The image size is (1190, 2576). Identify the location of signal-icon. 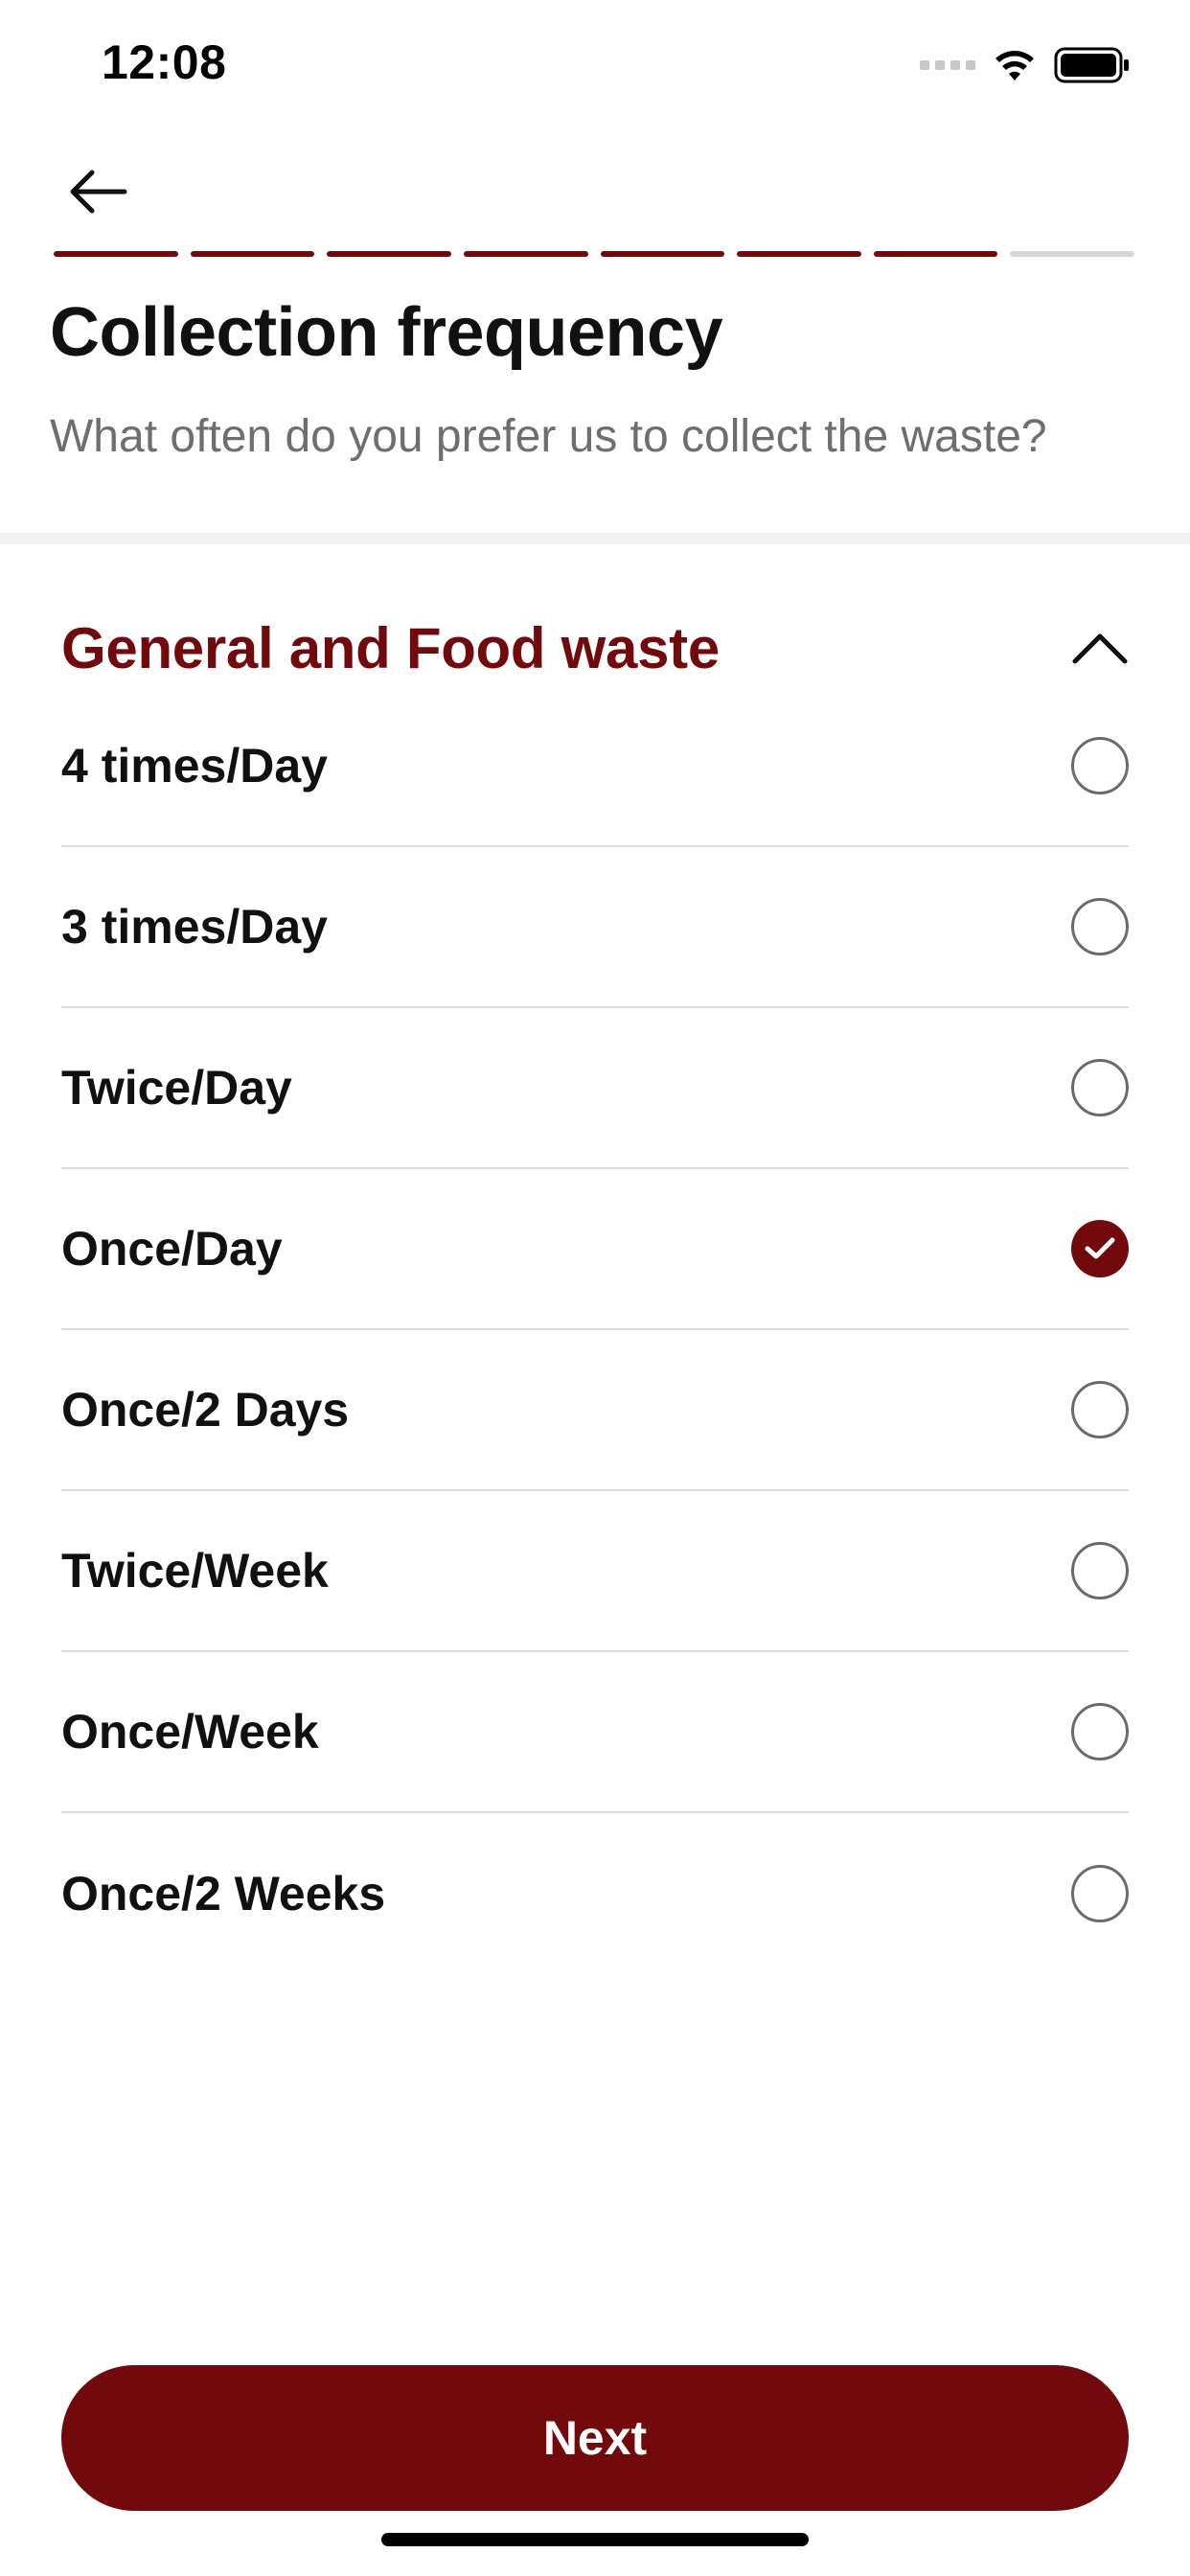
(948, 65).